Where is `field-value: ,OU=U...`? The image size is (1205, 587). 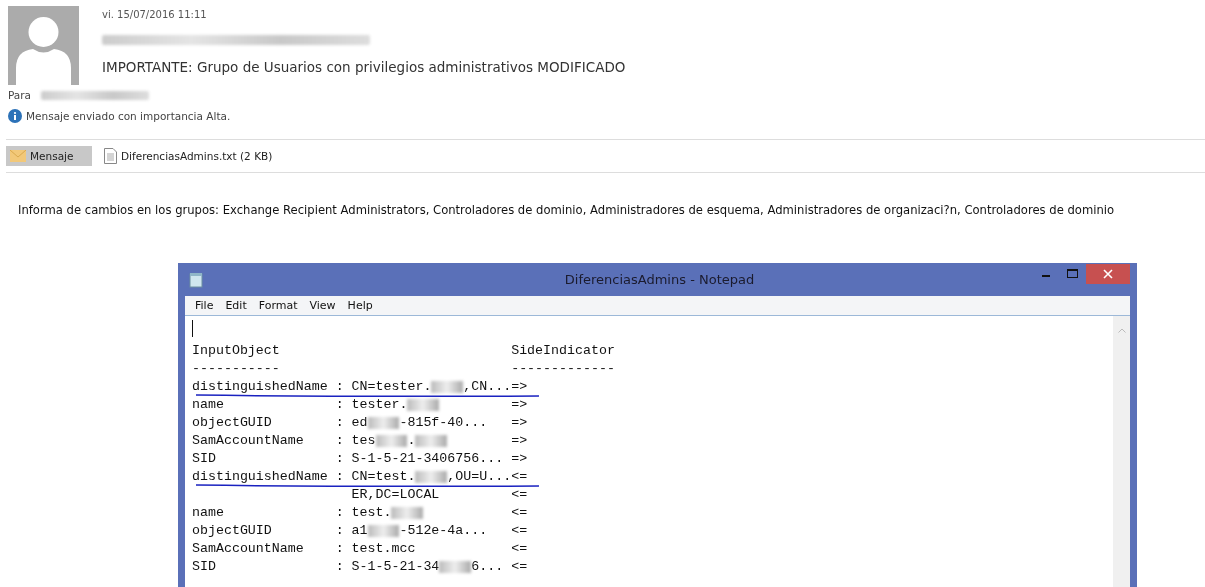 field-value: ,OU=U... is located at coordinates (479, 477).